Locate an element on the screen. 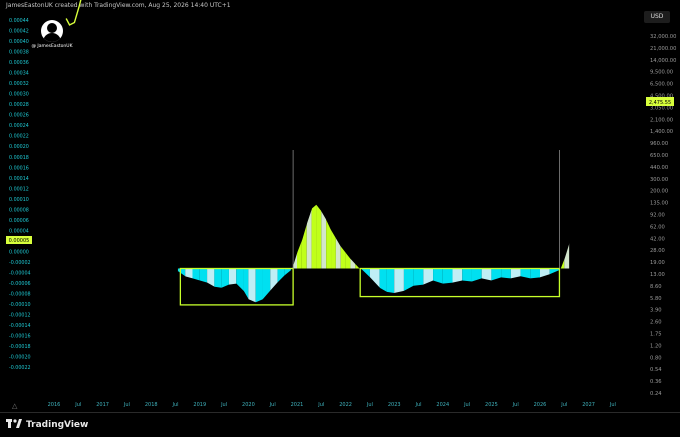 The image size is (680, 437). left-axis-tick-label: -0.00022 is located at coordinates (20, 368).